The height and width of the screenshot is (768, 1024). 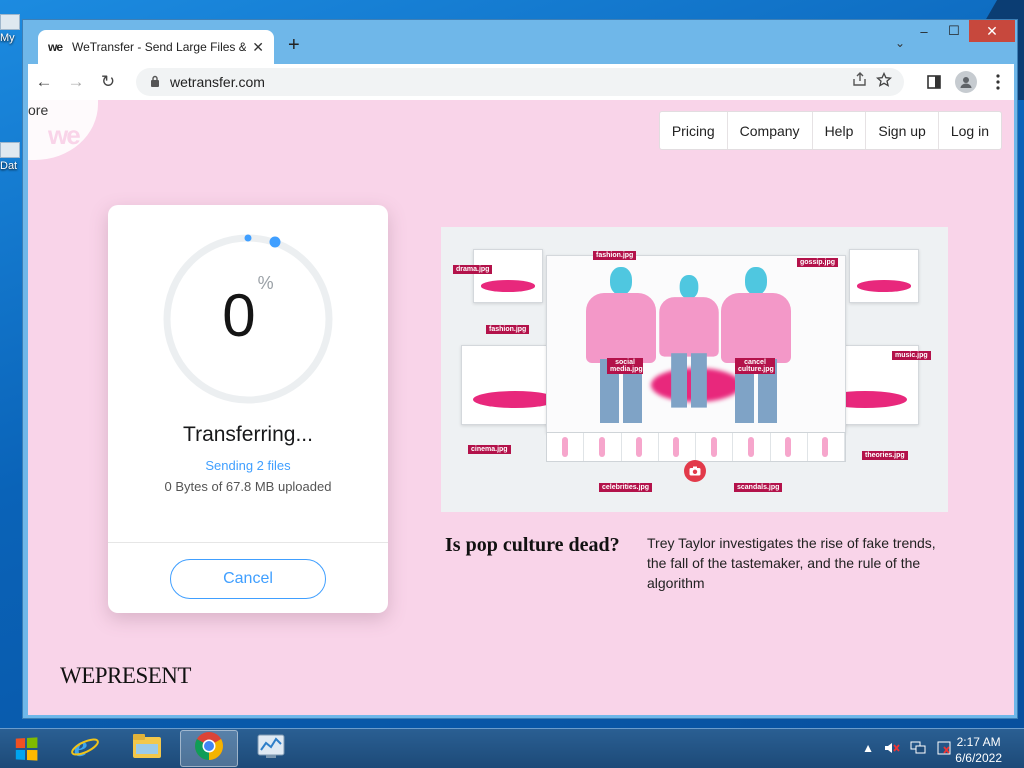 I want to click on percent-value: 0, so click(x=239, y=315).